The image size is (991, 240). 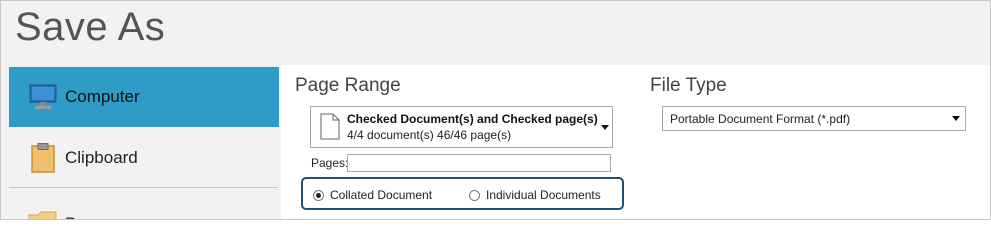 I want to click on pages-input, so click(x=479, y=163).